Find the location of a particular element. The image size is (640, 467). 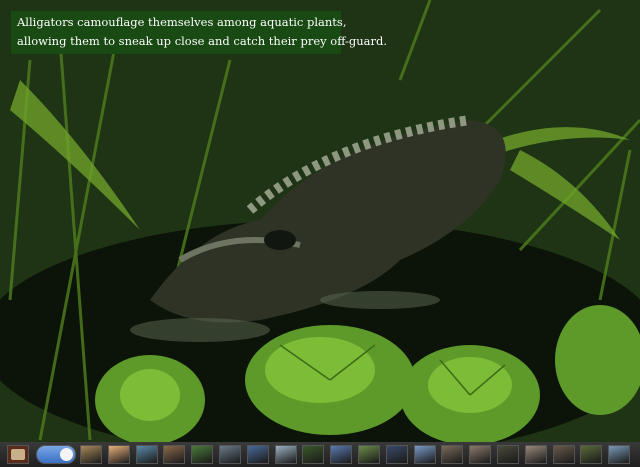

slideshow-toggle is located at coordinates (56, 454).